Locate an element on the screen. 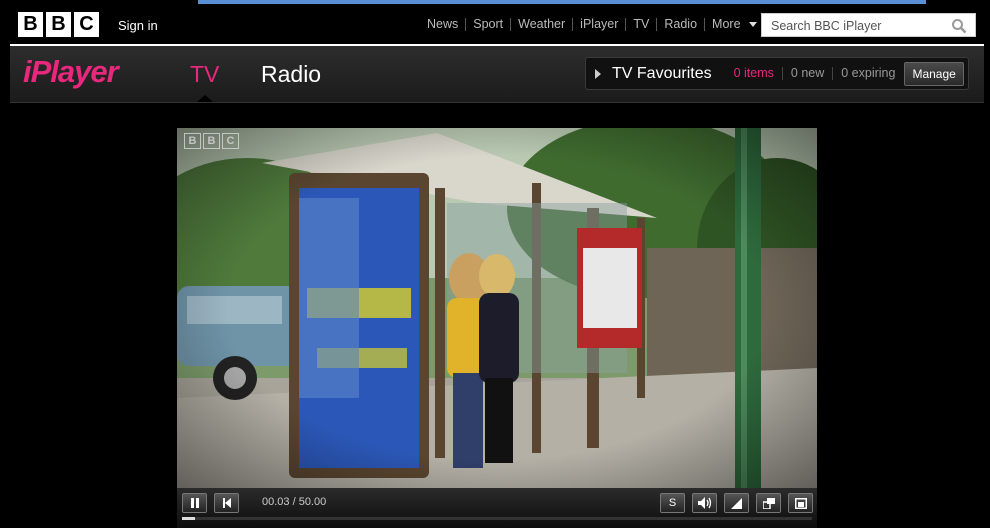 The height and width of the screenshot is (528, 990). popout-button is located at coordinates (768, 503).